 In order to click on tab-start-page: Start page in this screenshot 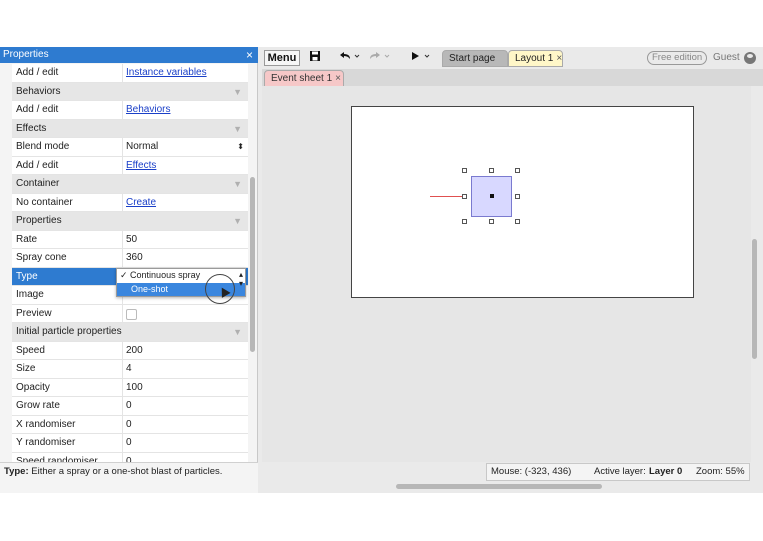, I will do `click(475, 58)`.